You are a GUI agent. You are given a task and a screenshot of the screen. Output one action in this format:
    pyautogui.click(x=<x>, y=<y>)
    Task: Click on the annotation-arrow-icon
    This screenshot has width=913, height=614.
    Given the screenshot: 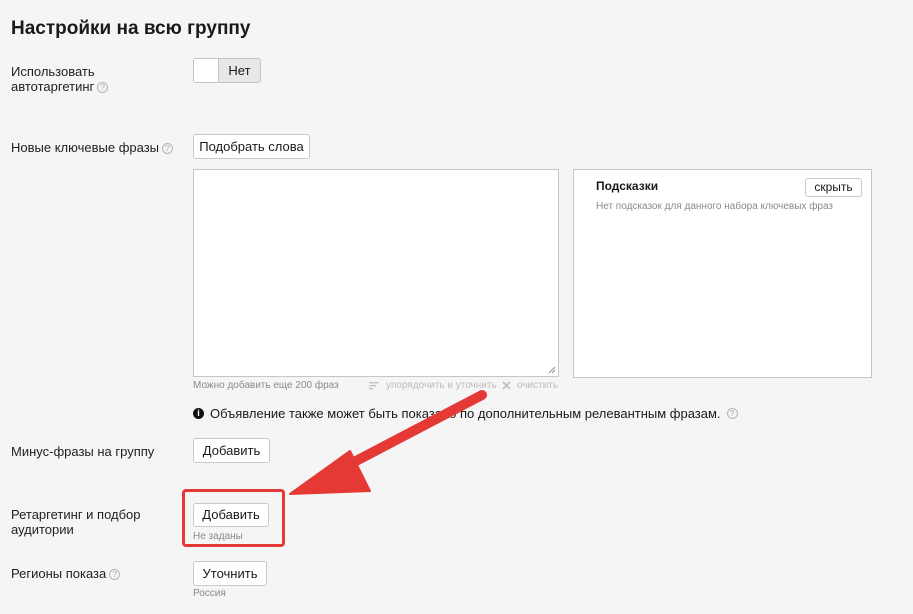 What is the action you would take?
    pyautogui.click(x=388, y=442)
    